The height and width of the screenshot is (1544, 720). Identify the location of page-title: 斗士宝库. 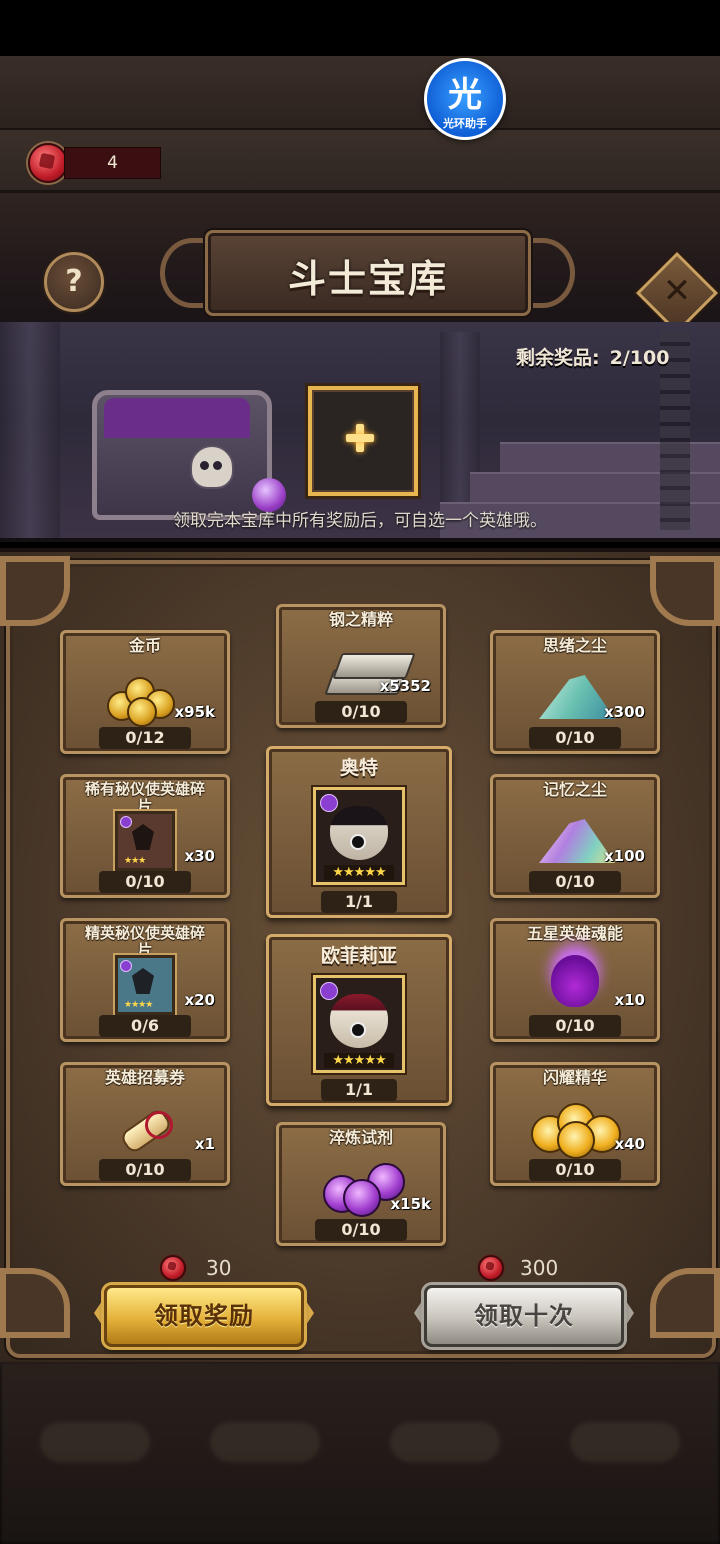
(367, 279).